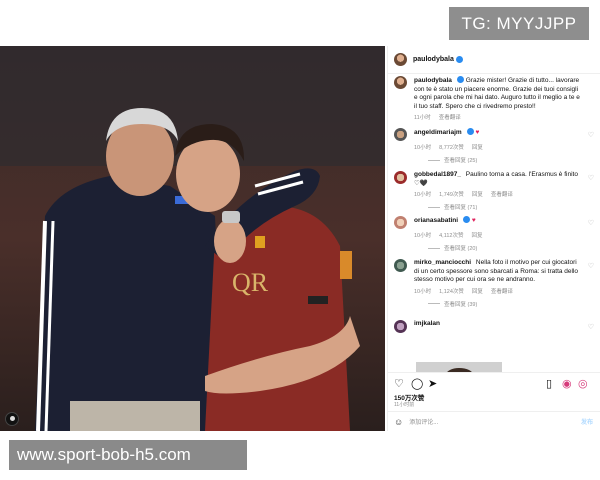  Describe the element at coordinates (567, 384) in the screenshot. I see `more-icon: ◉` at that location.